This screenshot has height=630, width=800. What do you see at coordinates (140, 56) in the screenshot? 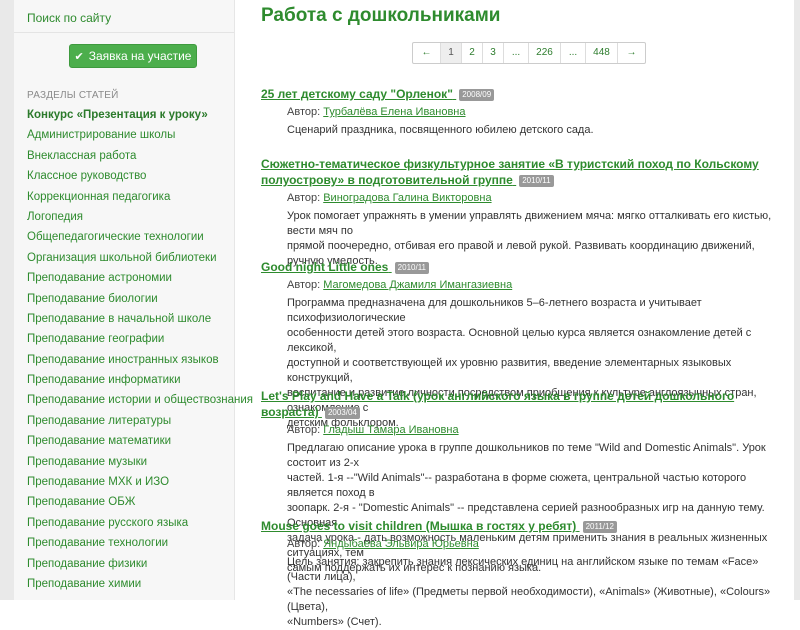
I see `apply-button-label: Заявка на участие` at bounding box center [140, 56].